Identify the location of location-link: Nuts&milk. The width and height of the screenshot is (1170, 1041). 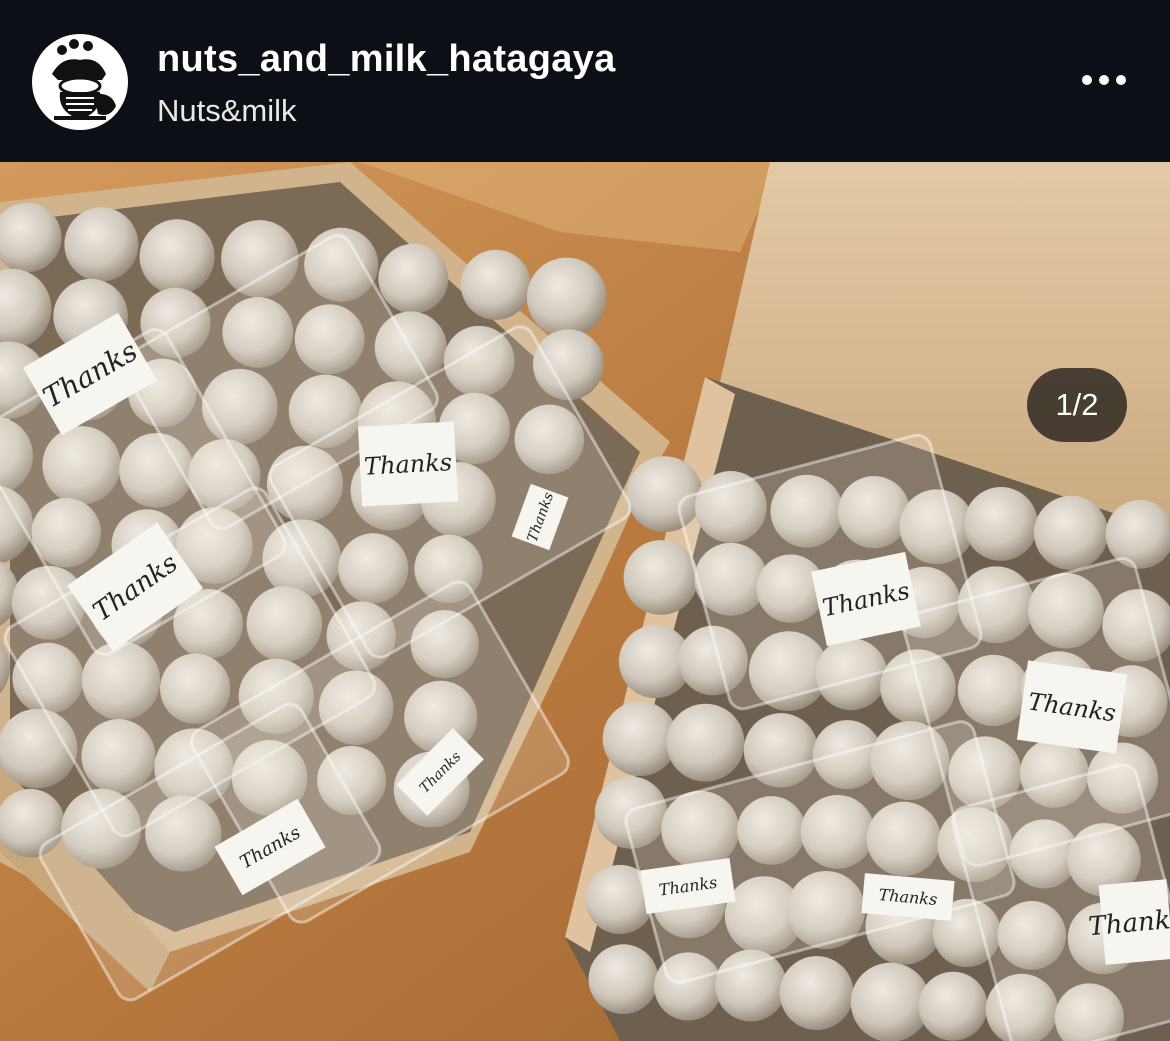
(227, 111).